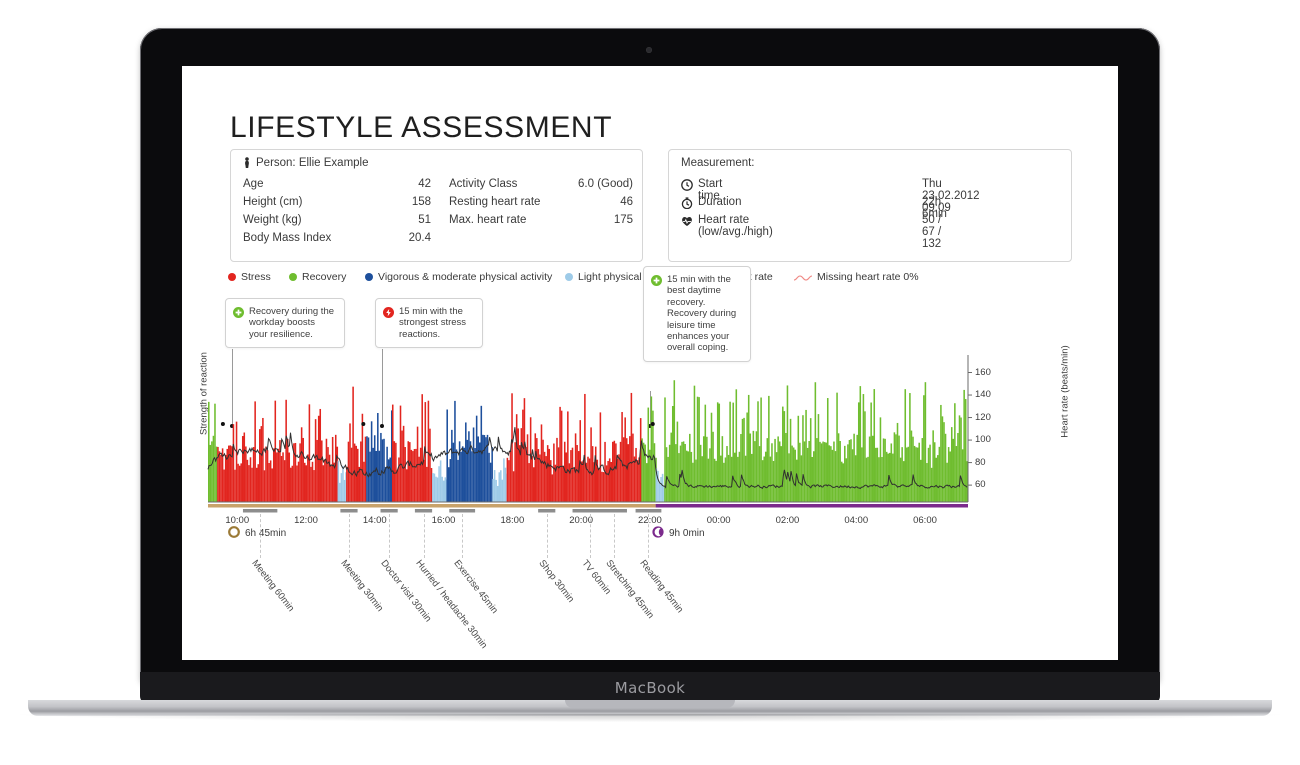  What do you see at coordinates (649, 50) in the screenshot?
I see `webcam-icon` at bounding box center [649, 50].